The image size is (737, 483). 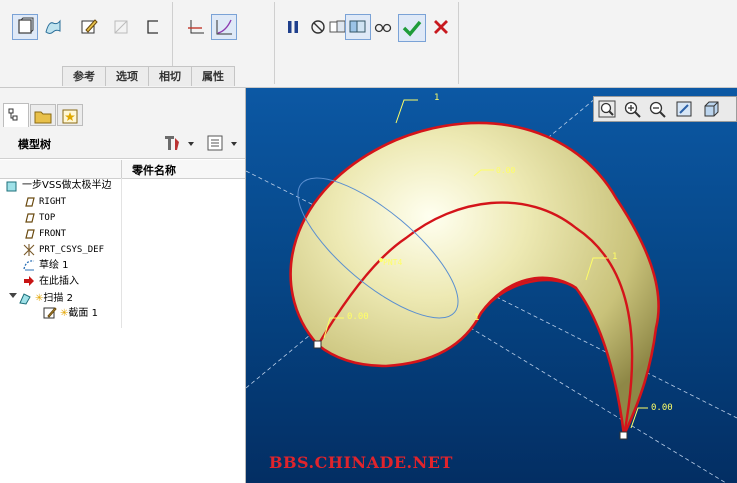 I want to click on constant-section-icon, so click(x=196, y=27).